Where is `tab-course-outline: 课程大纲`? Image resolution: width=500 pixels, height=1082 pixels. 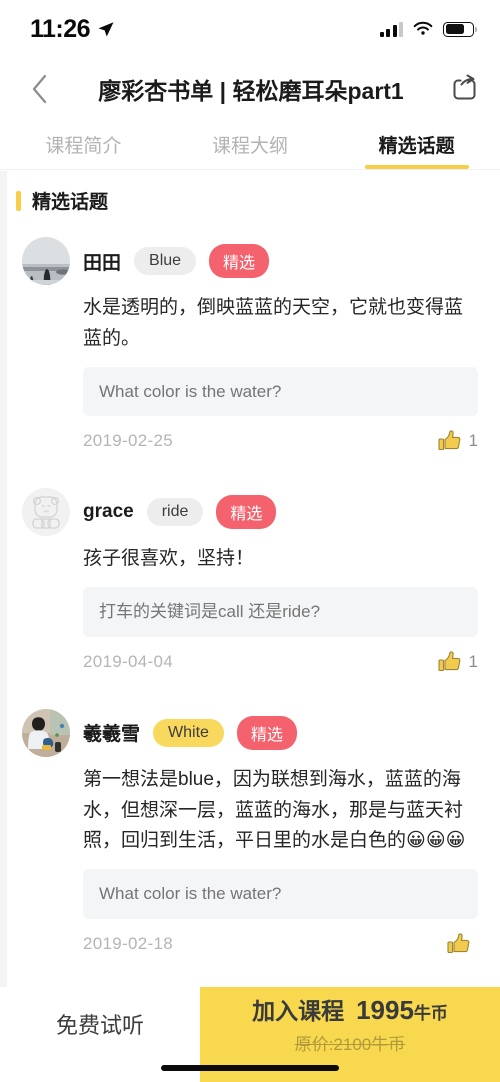 tab-course-outline: 课程大纲 is located at coordinates (250, 144).